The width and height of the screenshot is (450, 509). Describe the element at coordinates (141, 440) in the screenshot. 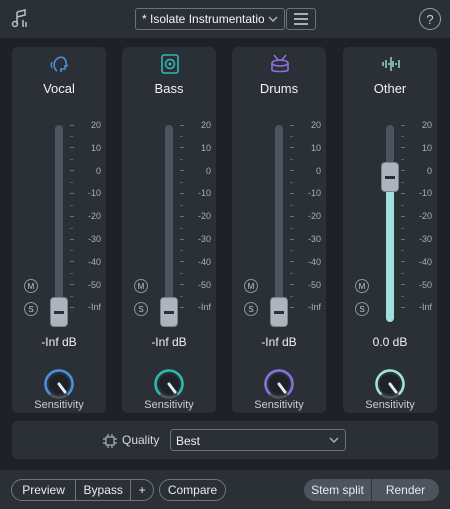

I see `quality-label: Quality` at that location.